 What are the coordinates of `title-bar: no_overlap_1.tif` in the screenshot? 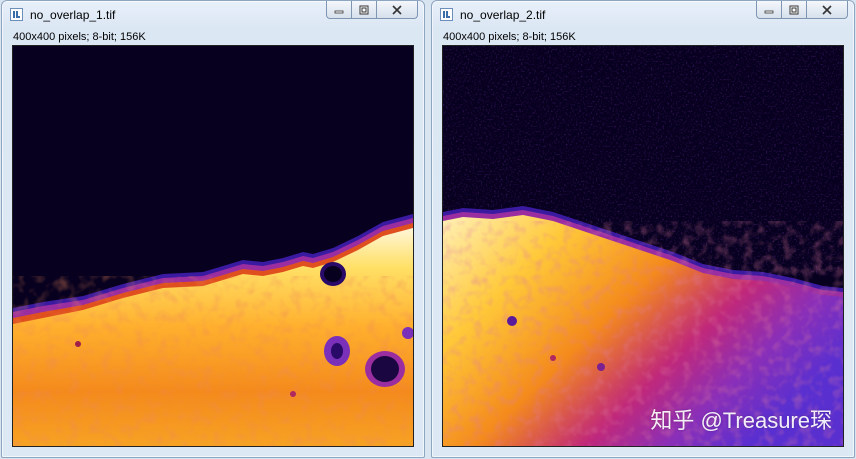 It's located at (213, 14).